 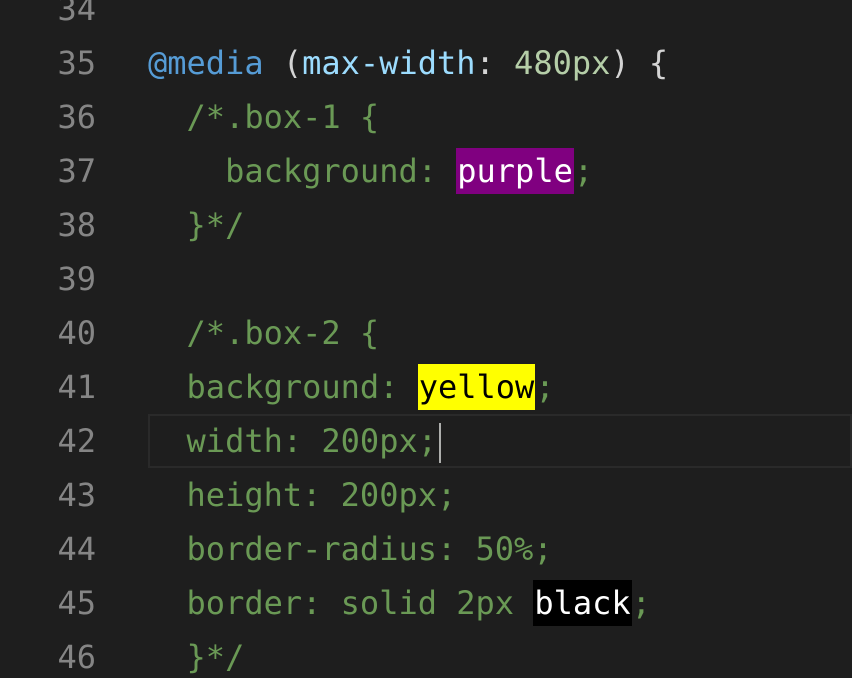 I want to click on line-number: 34, so click(x=76, y=14).